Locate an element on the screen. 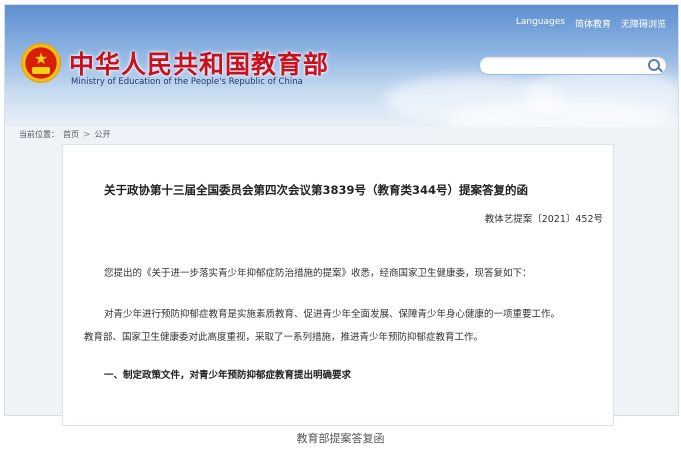 The image size is (681, 455). document-title: 关于政协第十三届全国委员会第四次会议第3839号（教育类344号）提案答复的函 is located at coordinates (316, 190).